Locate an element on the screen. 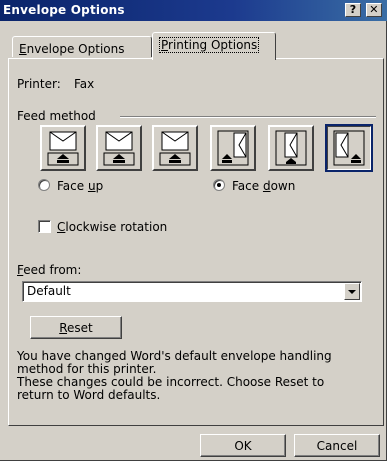 The height and width of the screenshot is (461, 387). face-down-radio is located at coordinates (219, 185).